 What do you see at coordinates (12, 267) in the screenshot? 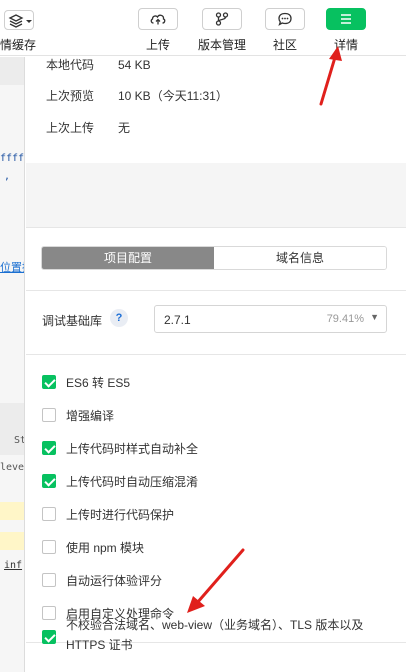
I see `editor-link: 位置招` at bounding box center [12, 267].